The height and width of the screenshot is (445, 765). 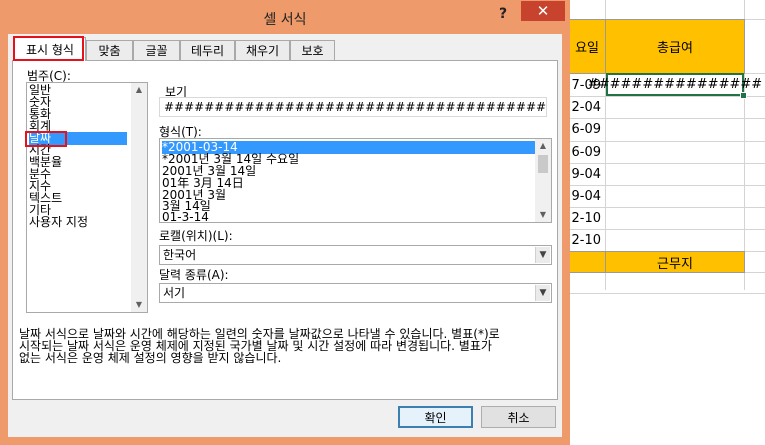 What do you see at coordinates (194, 275) in the screenshot?
I see `calendar-label: 달력 종류(A):` at bounding box center [194, 275].